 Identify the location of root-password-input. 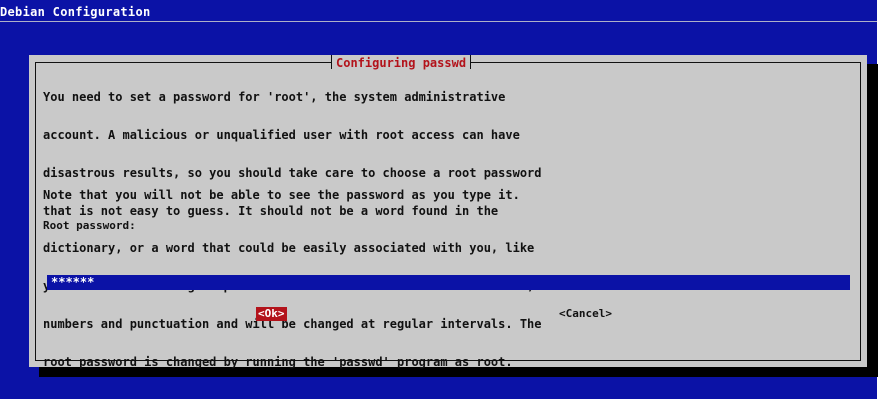
(448, 282).